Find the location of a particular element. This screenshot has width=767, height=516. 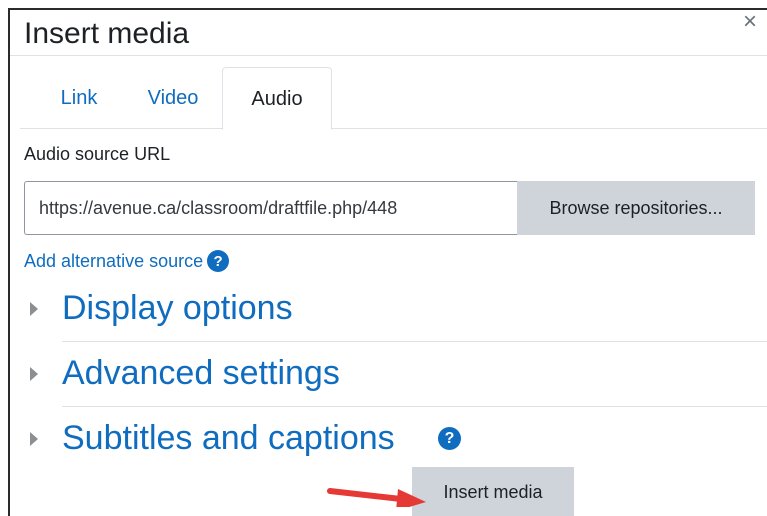

insert-media-button: Insert media is located at coordinates (493, 491).